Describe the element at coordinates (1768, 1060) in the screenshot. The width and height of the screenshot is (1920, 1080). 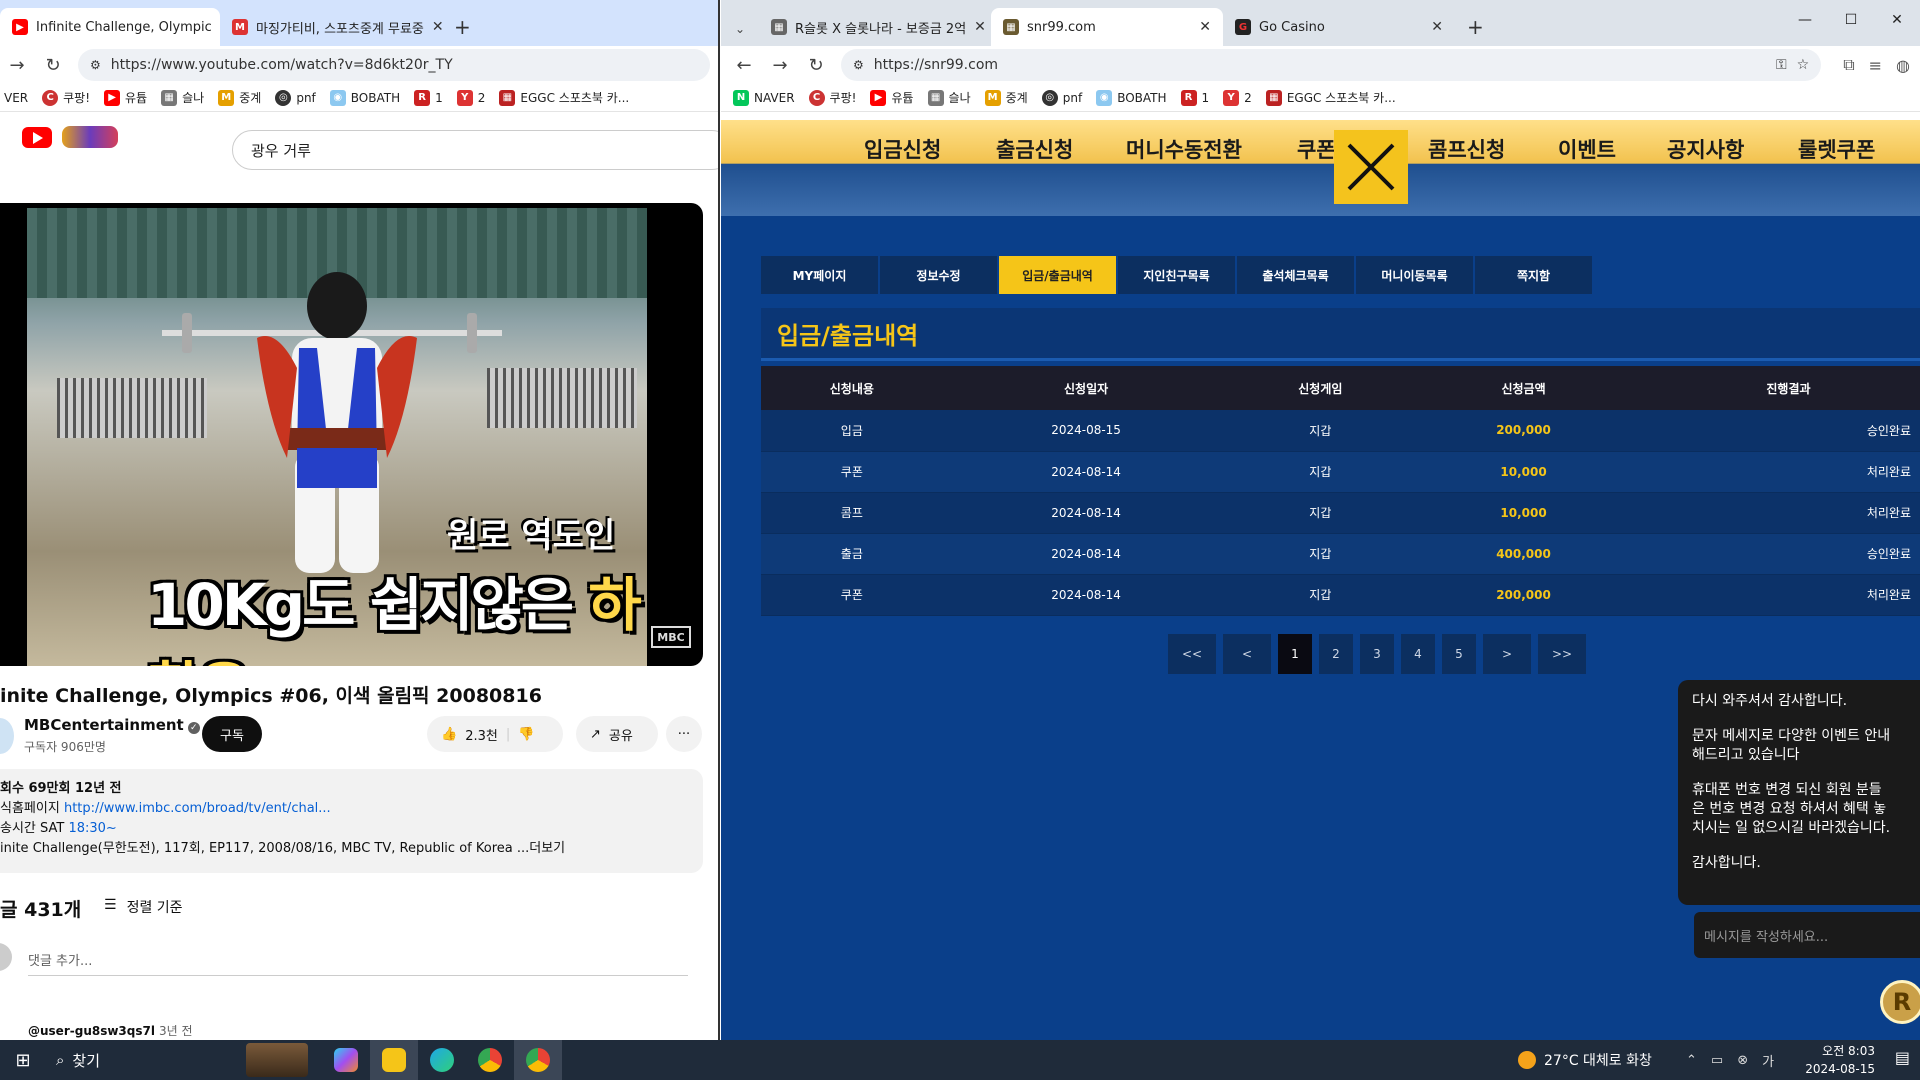
I see `ime-icon: 가` at that location.